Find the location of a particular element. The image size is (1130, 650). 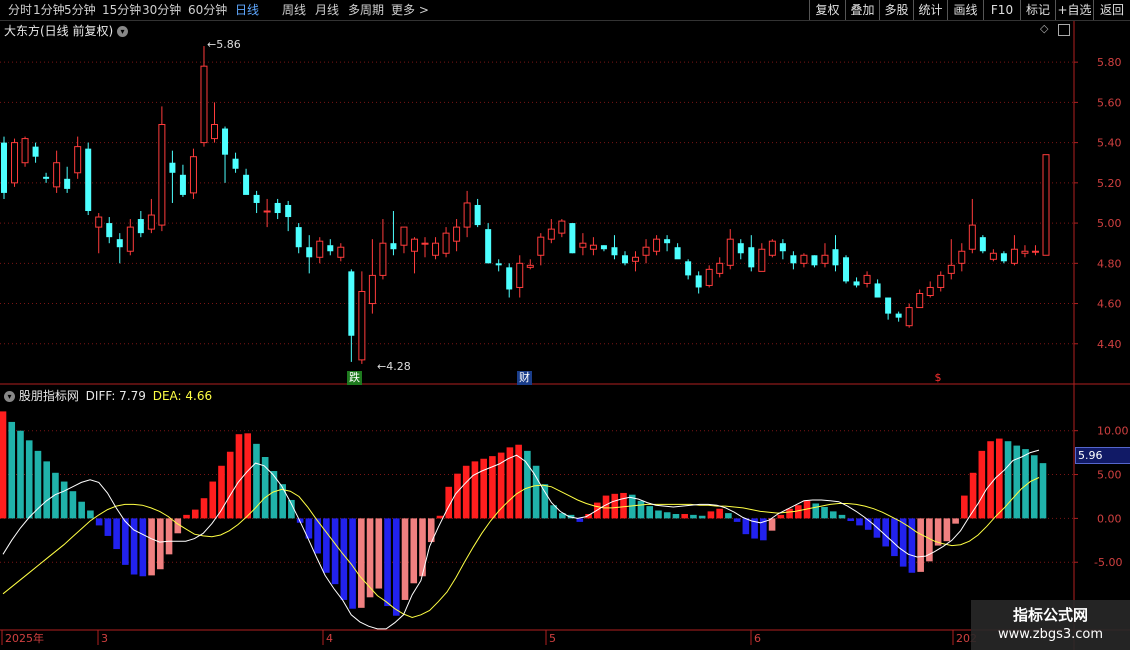

watermark-title: 指标公式网 is located at coordinates (1050, 615).